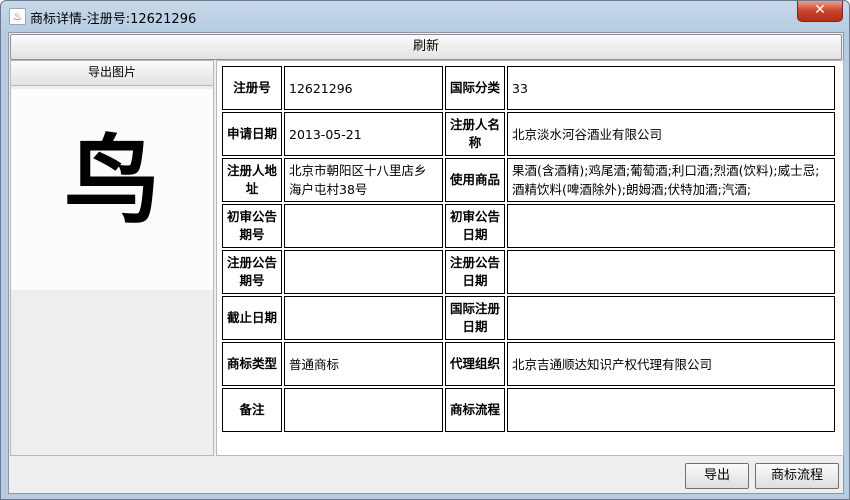 This screenshot has height=500, width=850. What do you see at coordinates (363, 364) in the screenshot?
I see `field-value: 普通商标` at bounding box center [363, 364].